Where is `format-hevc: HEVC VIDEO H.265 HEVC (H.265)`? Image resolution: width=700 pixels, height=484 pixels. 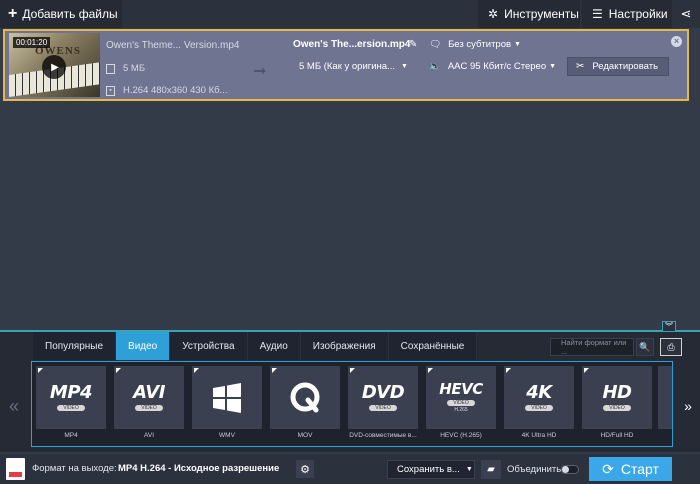 format-hevc: HEVC VIDEO H.265 HEVC (H.265) is located at coordinates (461, 404).